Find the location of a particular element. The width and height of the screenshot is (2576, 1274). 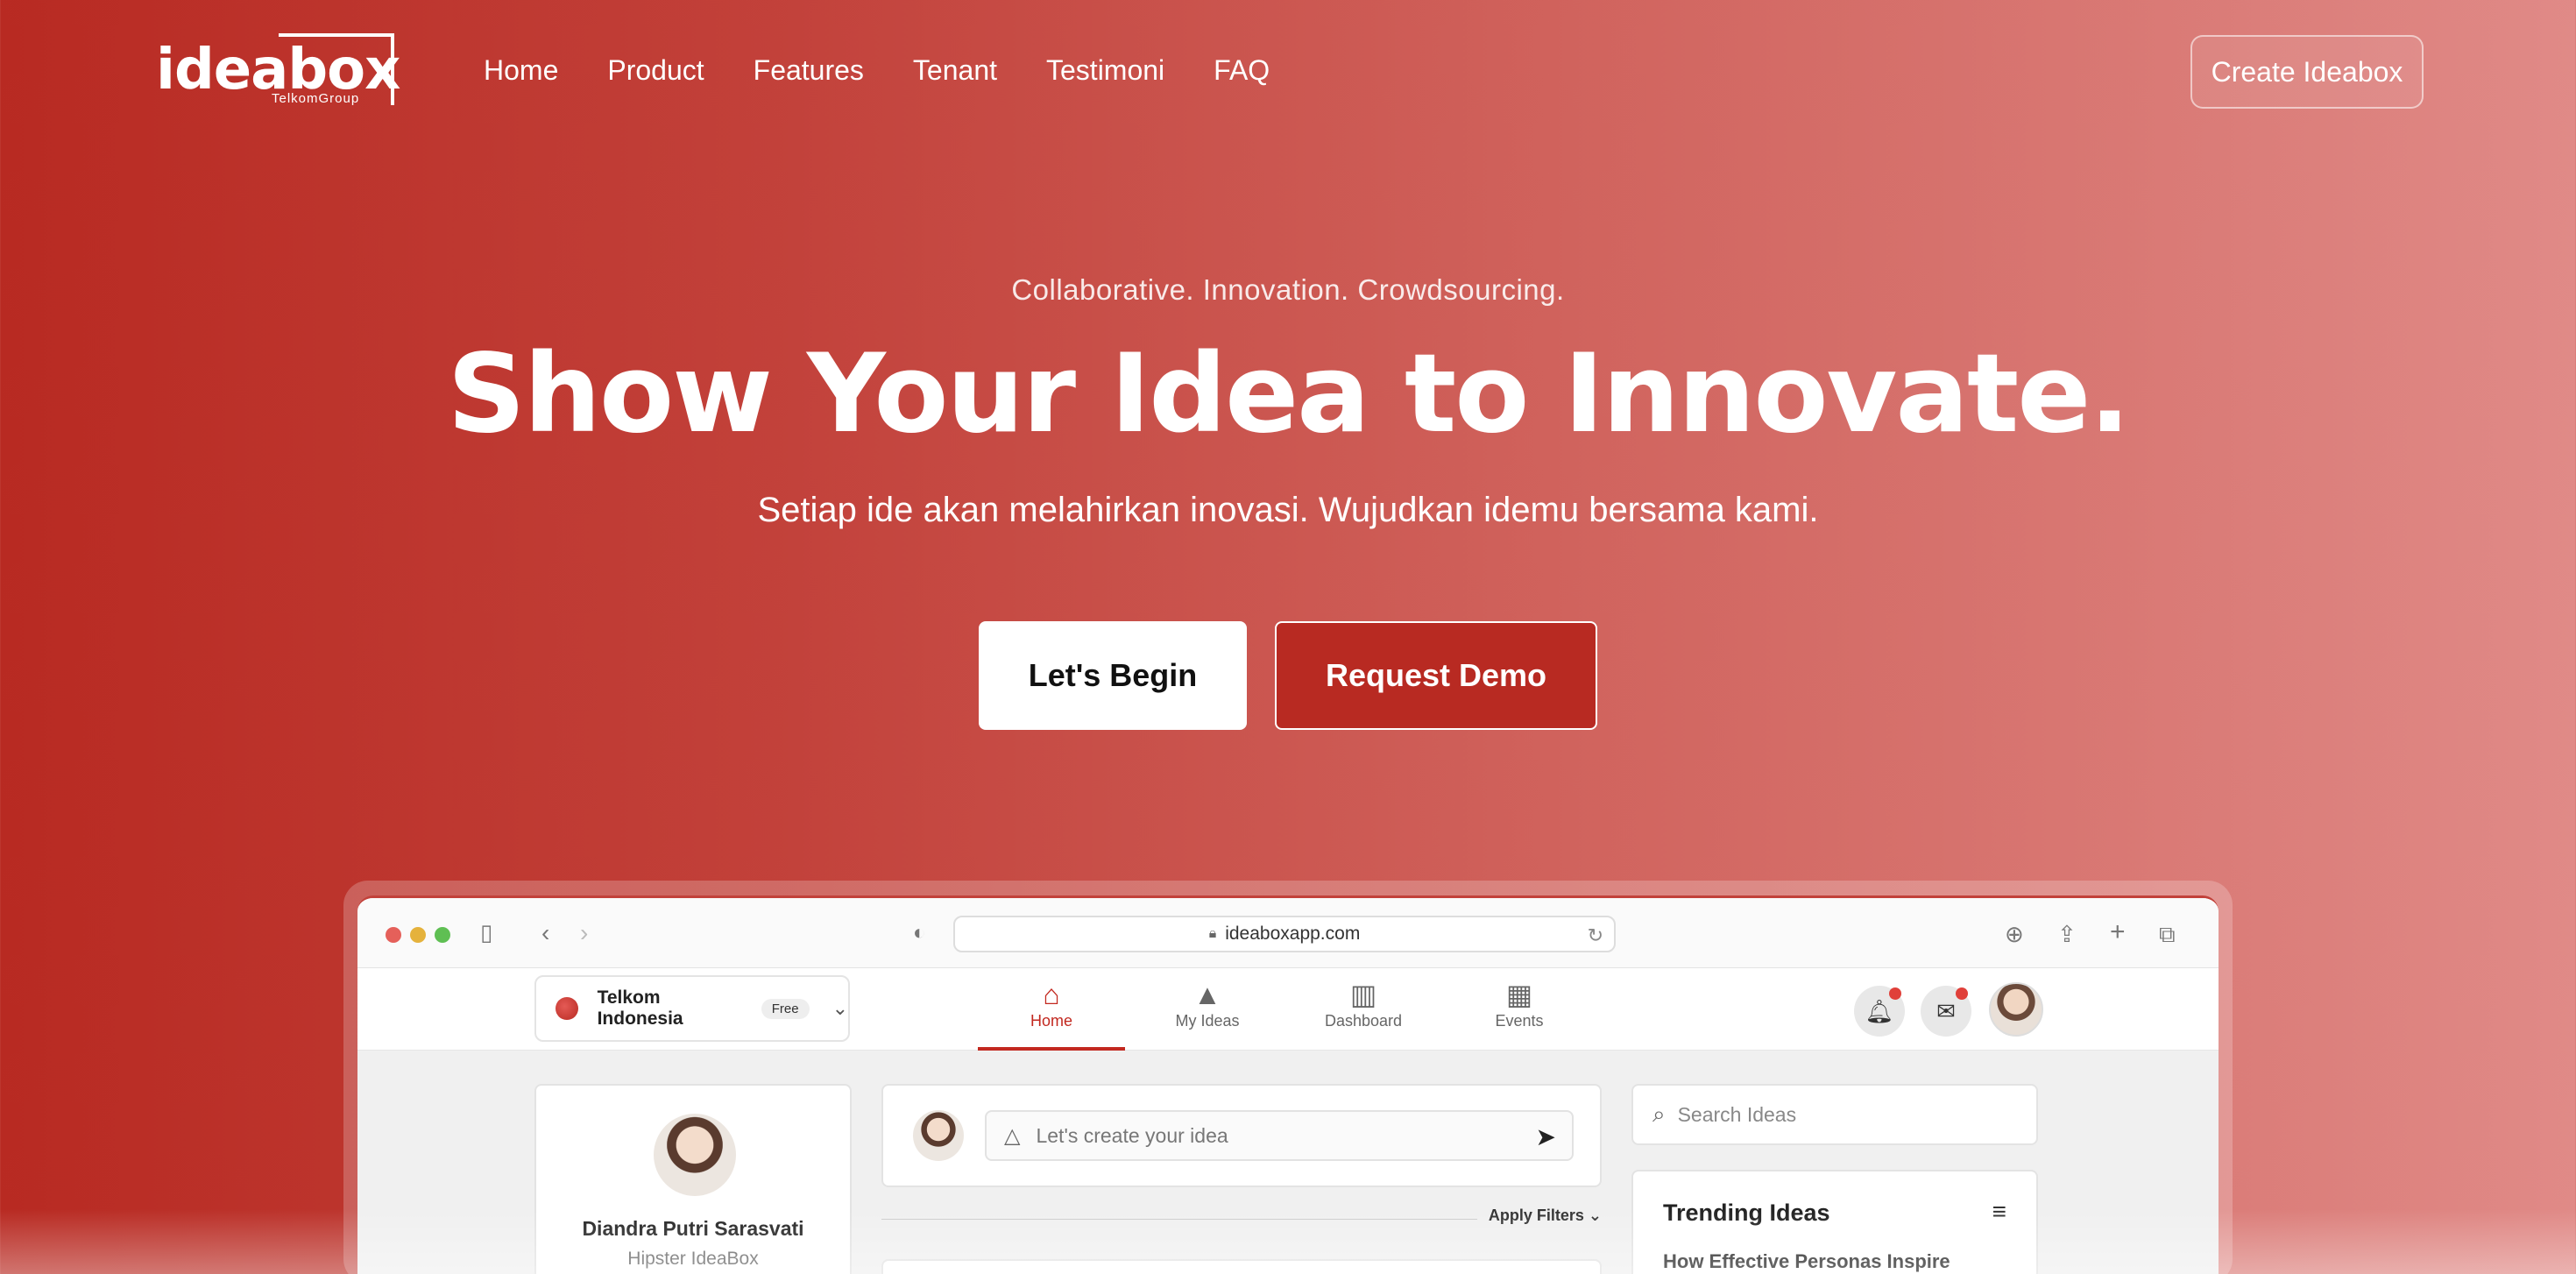

filters-row: Apply Filters ⌄ is located at coordinates (1241, 1220).